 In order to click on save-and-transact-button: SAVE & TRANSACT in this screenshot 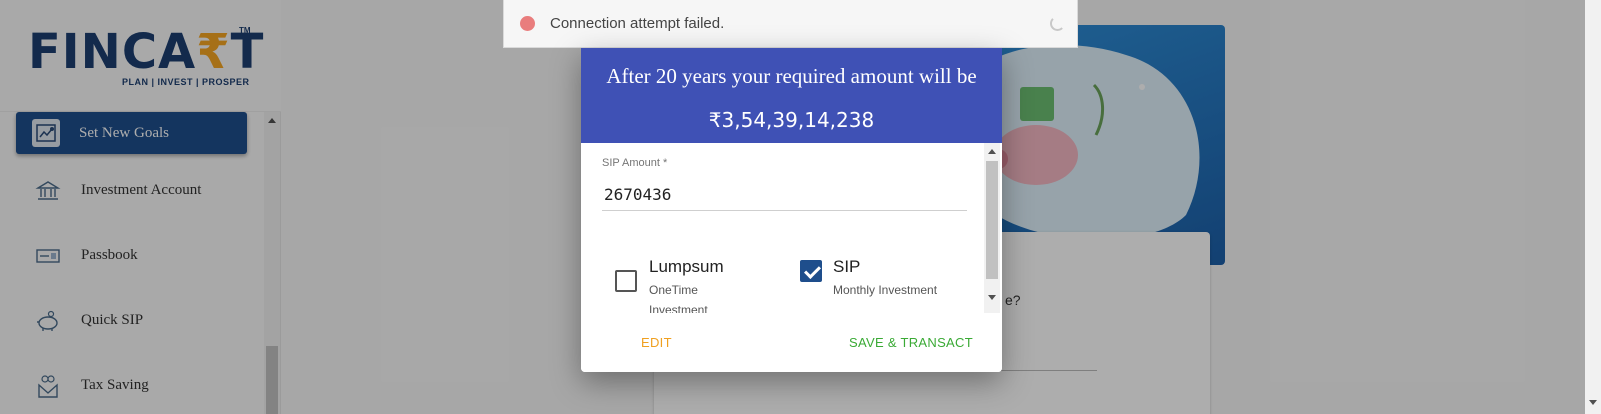, I will do `click(911, 343)`.